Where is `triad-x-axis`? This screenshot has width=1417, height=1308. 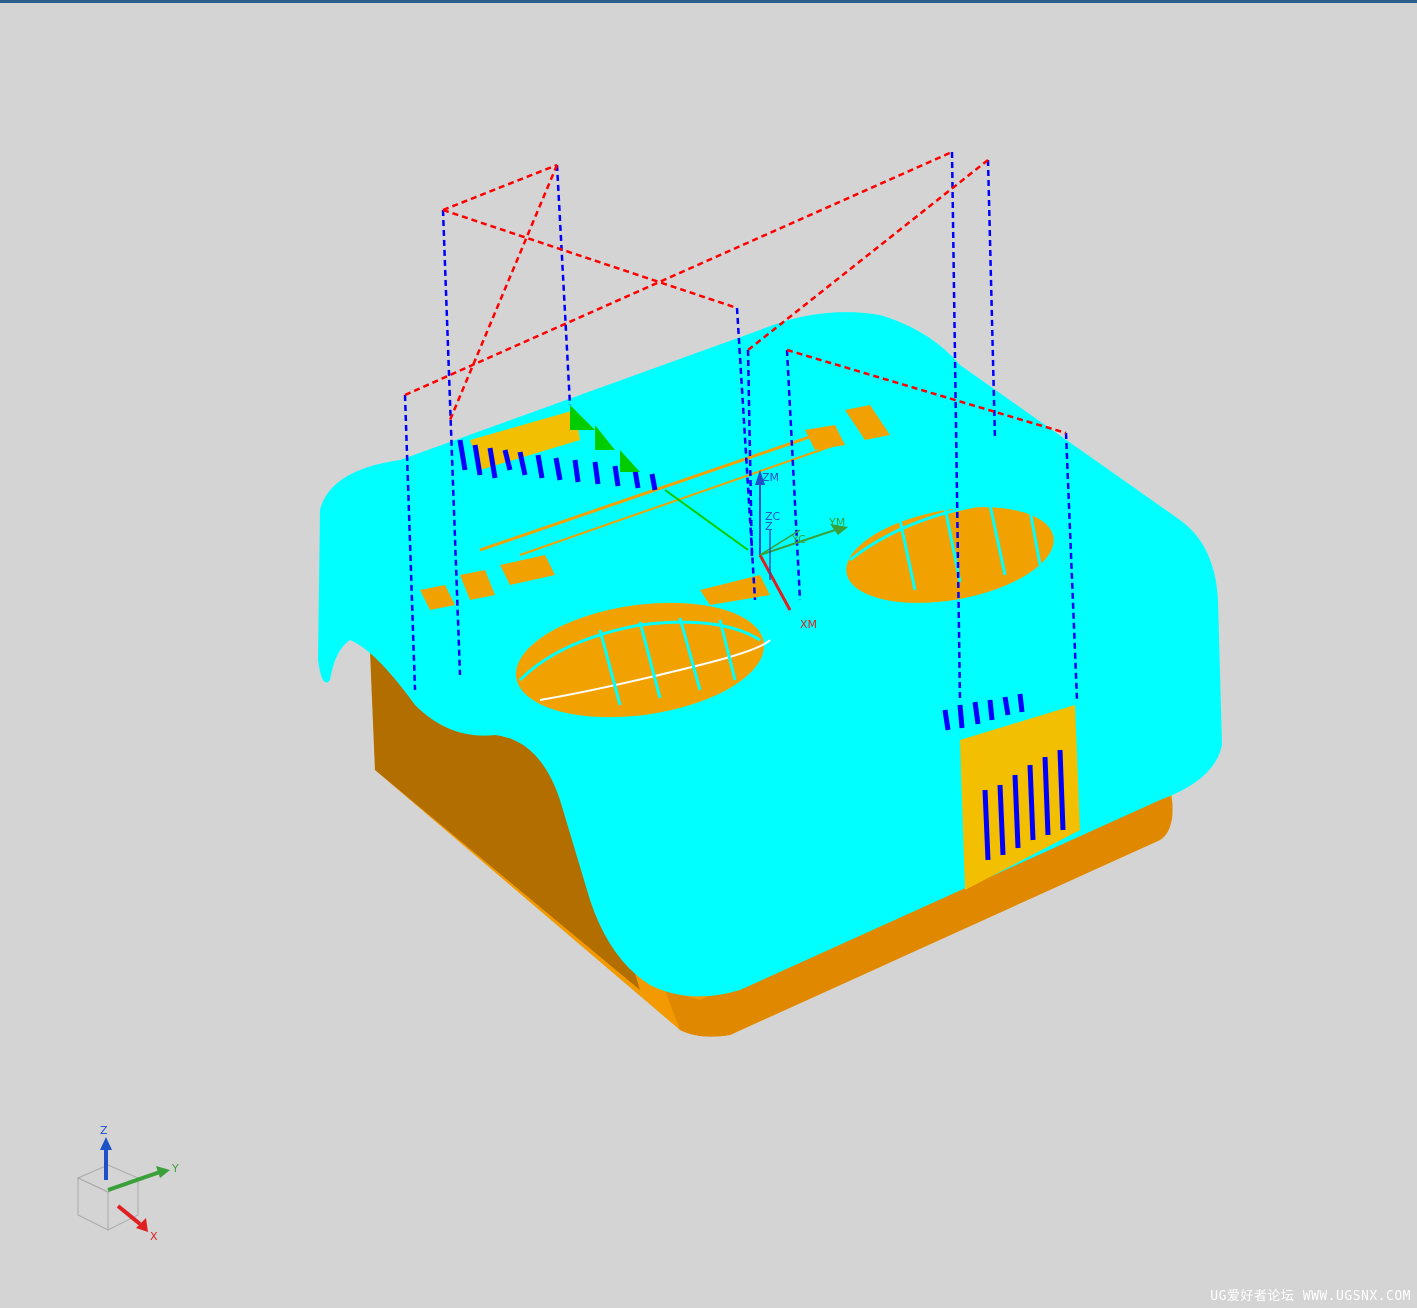 triad-x-axis is located at coordinates (129, 1215).